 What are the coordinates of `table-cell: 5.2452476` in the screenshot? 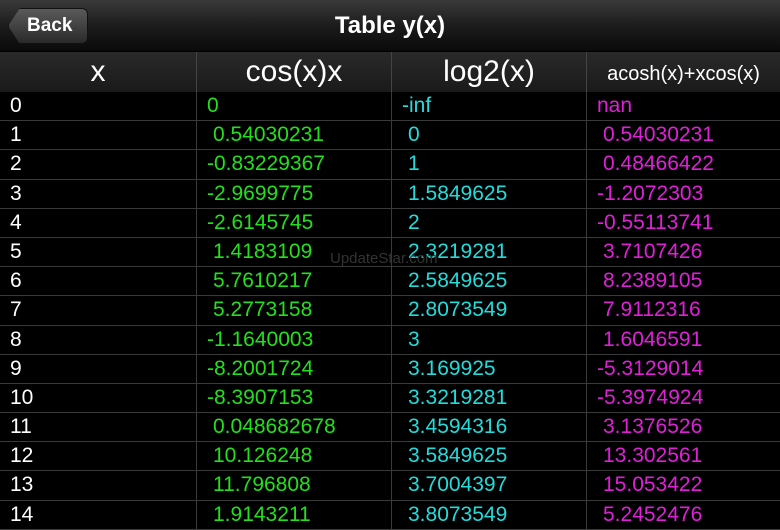 It's located at (653, 514).